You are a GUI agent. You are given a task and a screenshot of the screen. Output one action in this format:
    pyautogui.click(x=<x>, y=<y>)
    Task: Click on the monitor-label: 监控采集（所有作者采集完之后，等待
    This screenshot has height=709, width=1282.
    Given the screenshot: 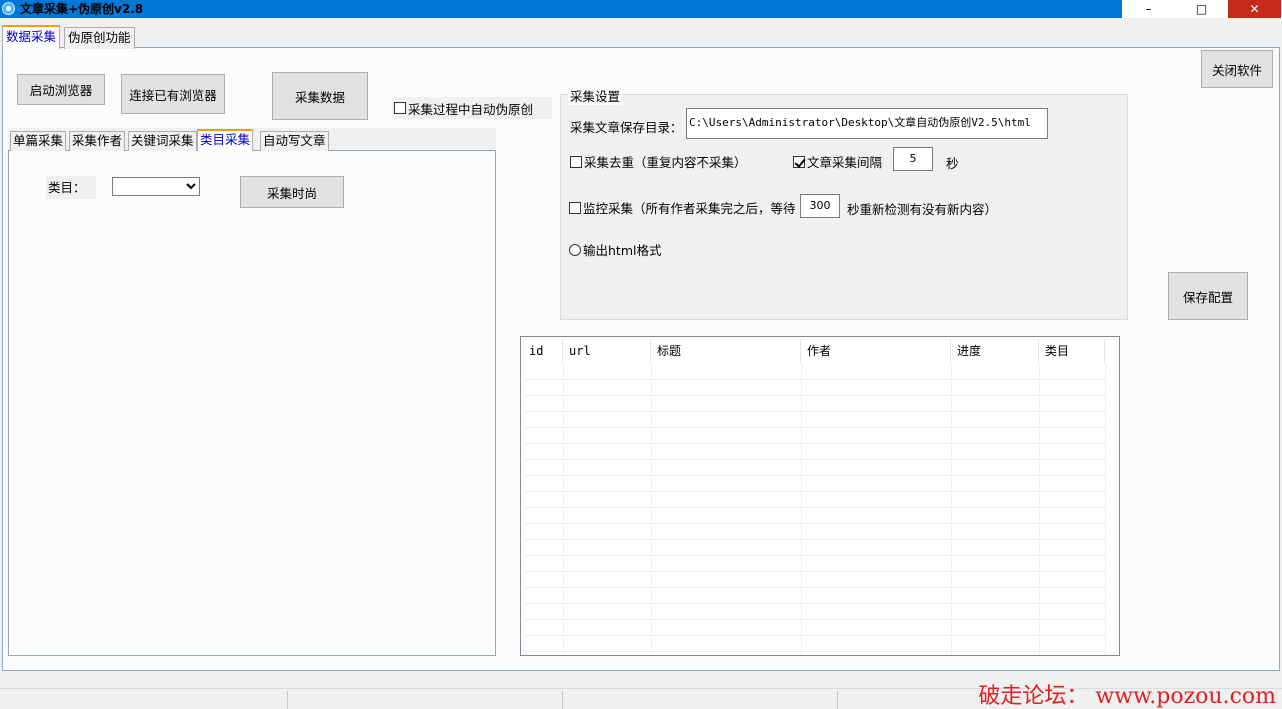 What is the action you would take?
    pyautogui.click(x=689, y=208)
    